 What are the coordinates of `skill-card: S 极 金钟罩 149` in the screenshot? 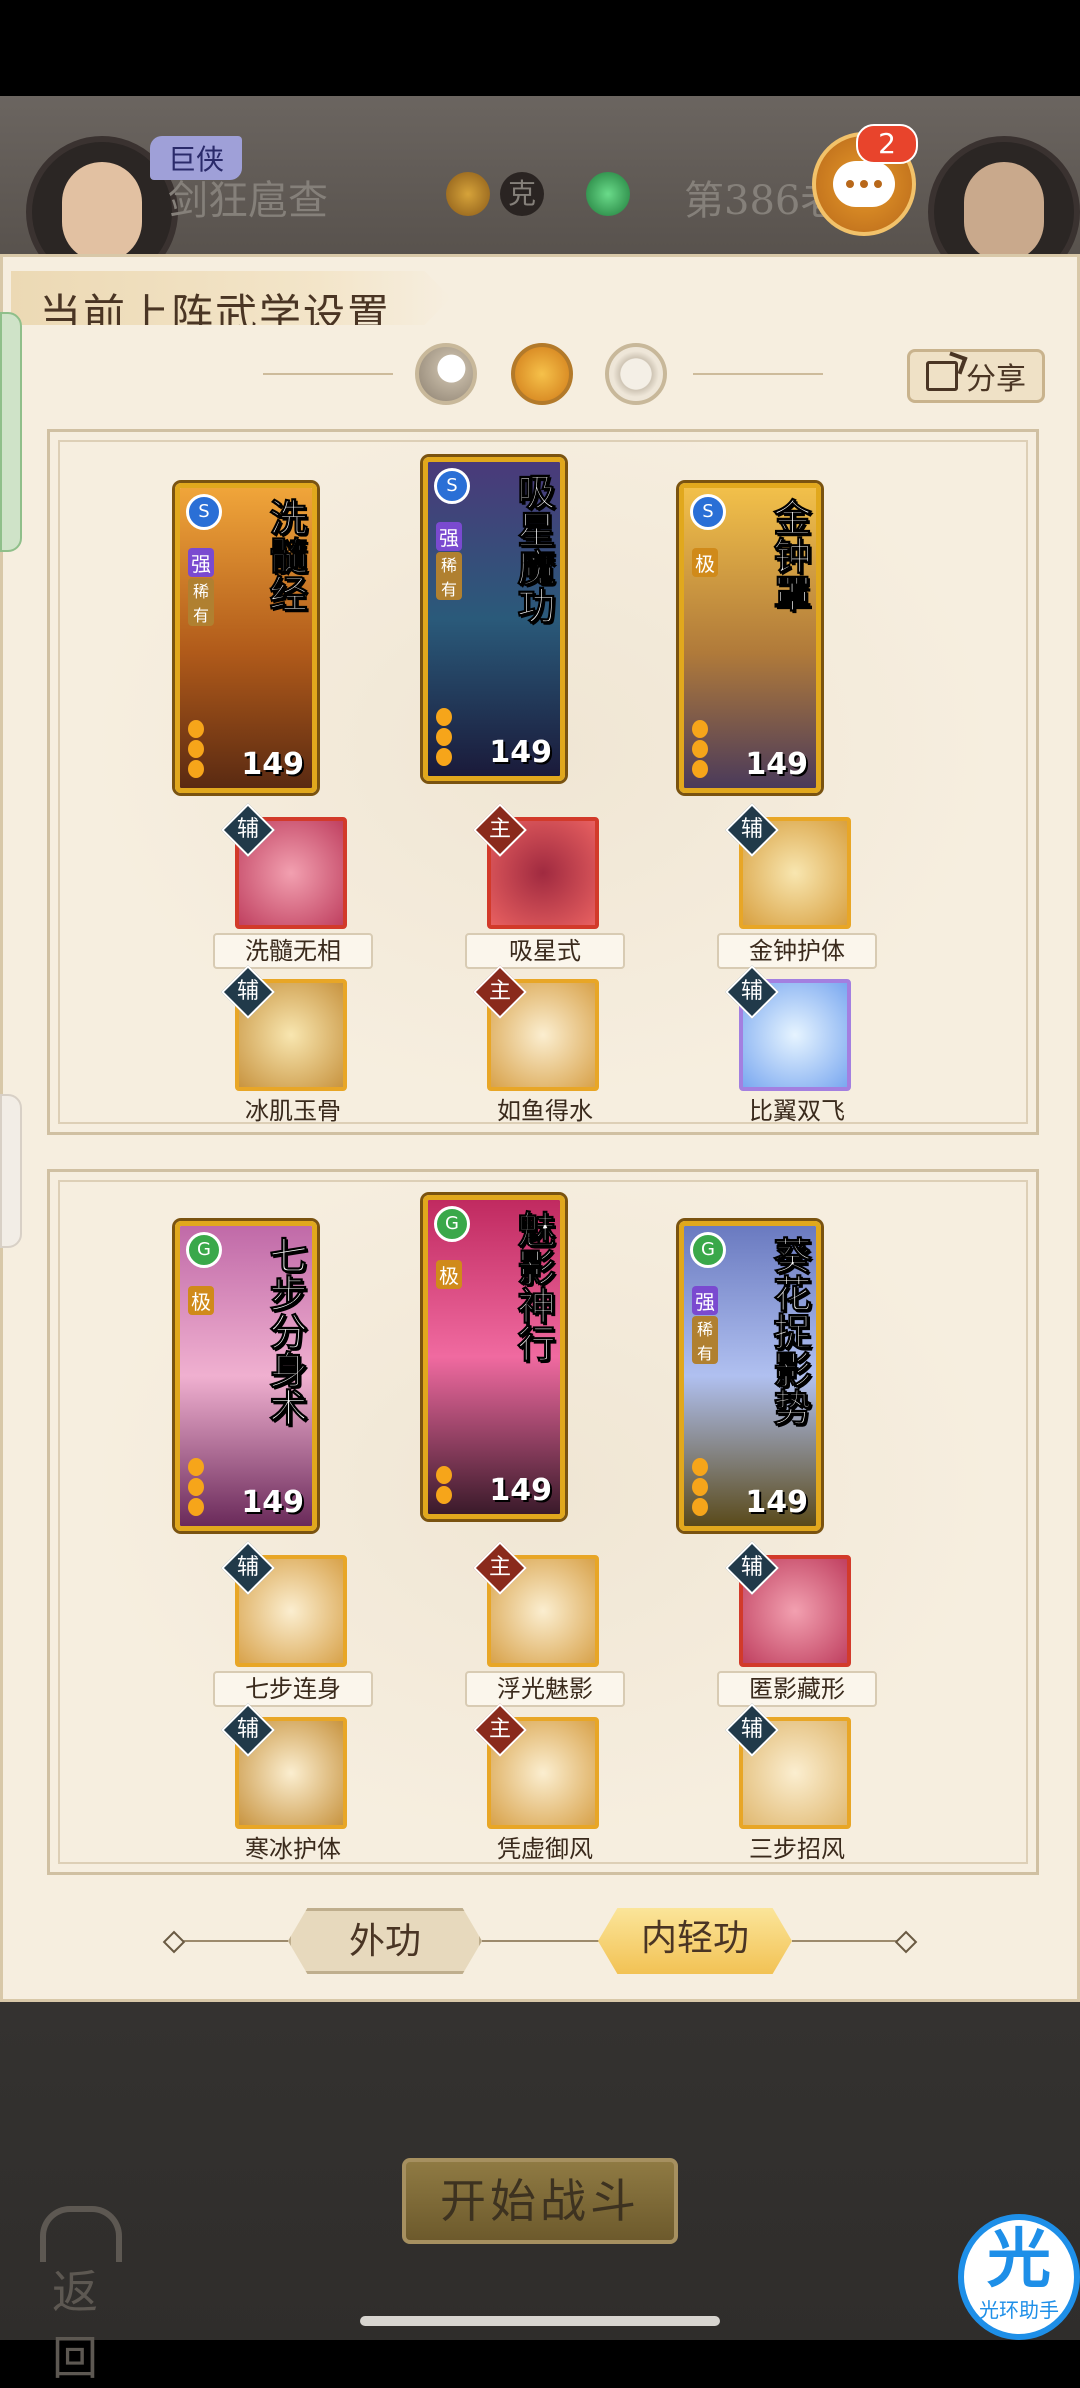 It's located at (750, 638).